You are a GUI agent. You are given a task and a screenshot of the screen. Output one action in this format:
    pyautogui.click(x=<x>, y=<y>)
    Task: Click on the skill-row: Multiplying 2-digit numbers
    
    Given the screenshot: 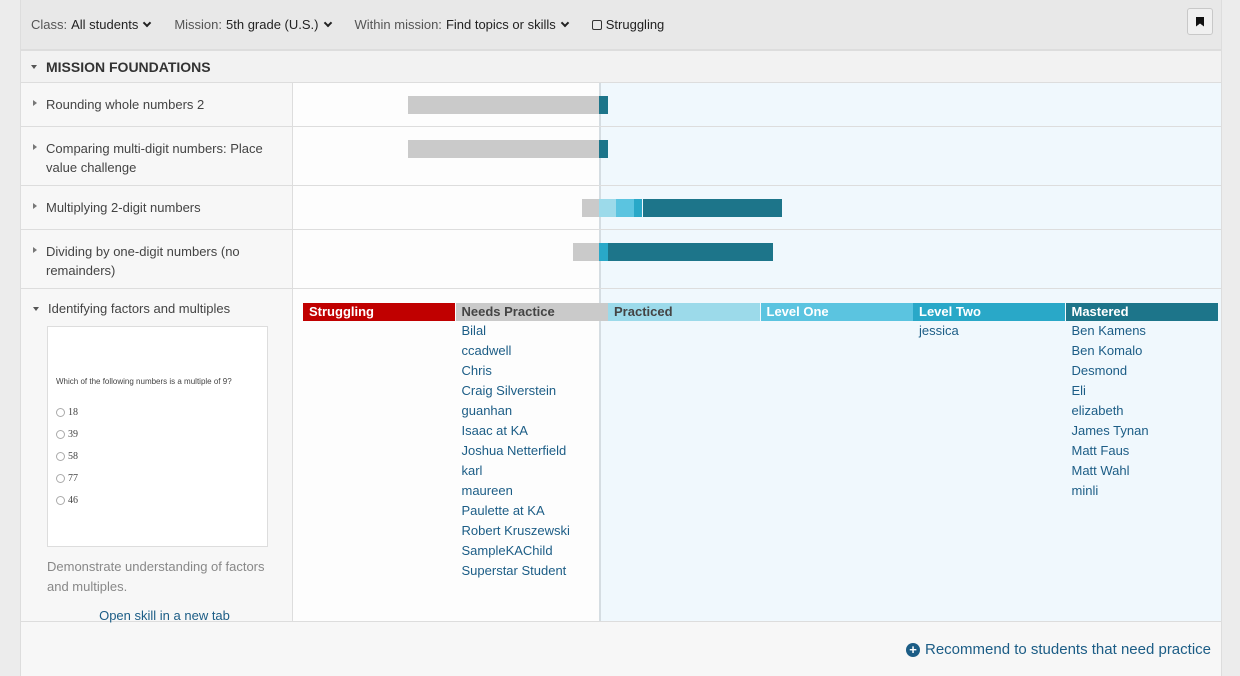 What is the action you would take?
    pyautogui.click(x=621, y=208)
    